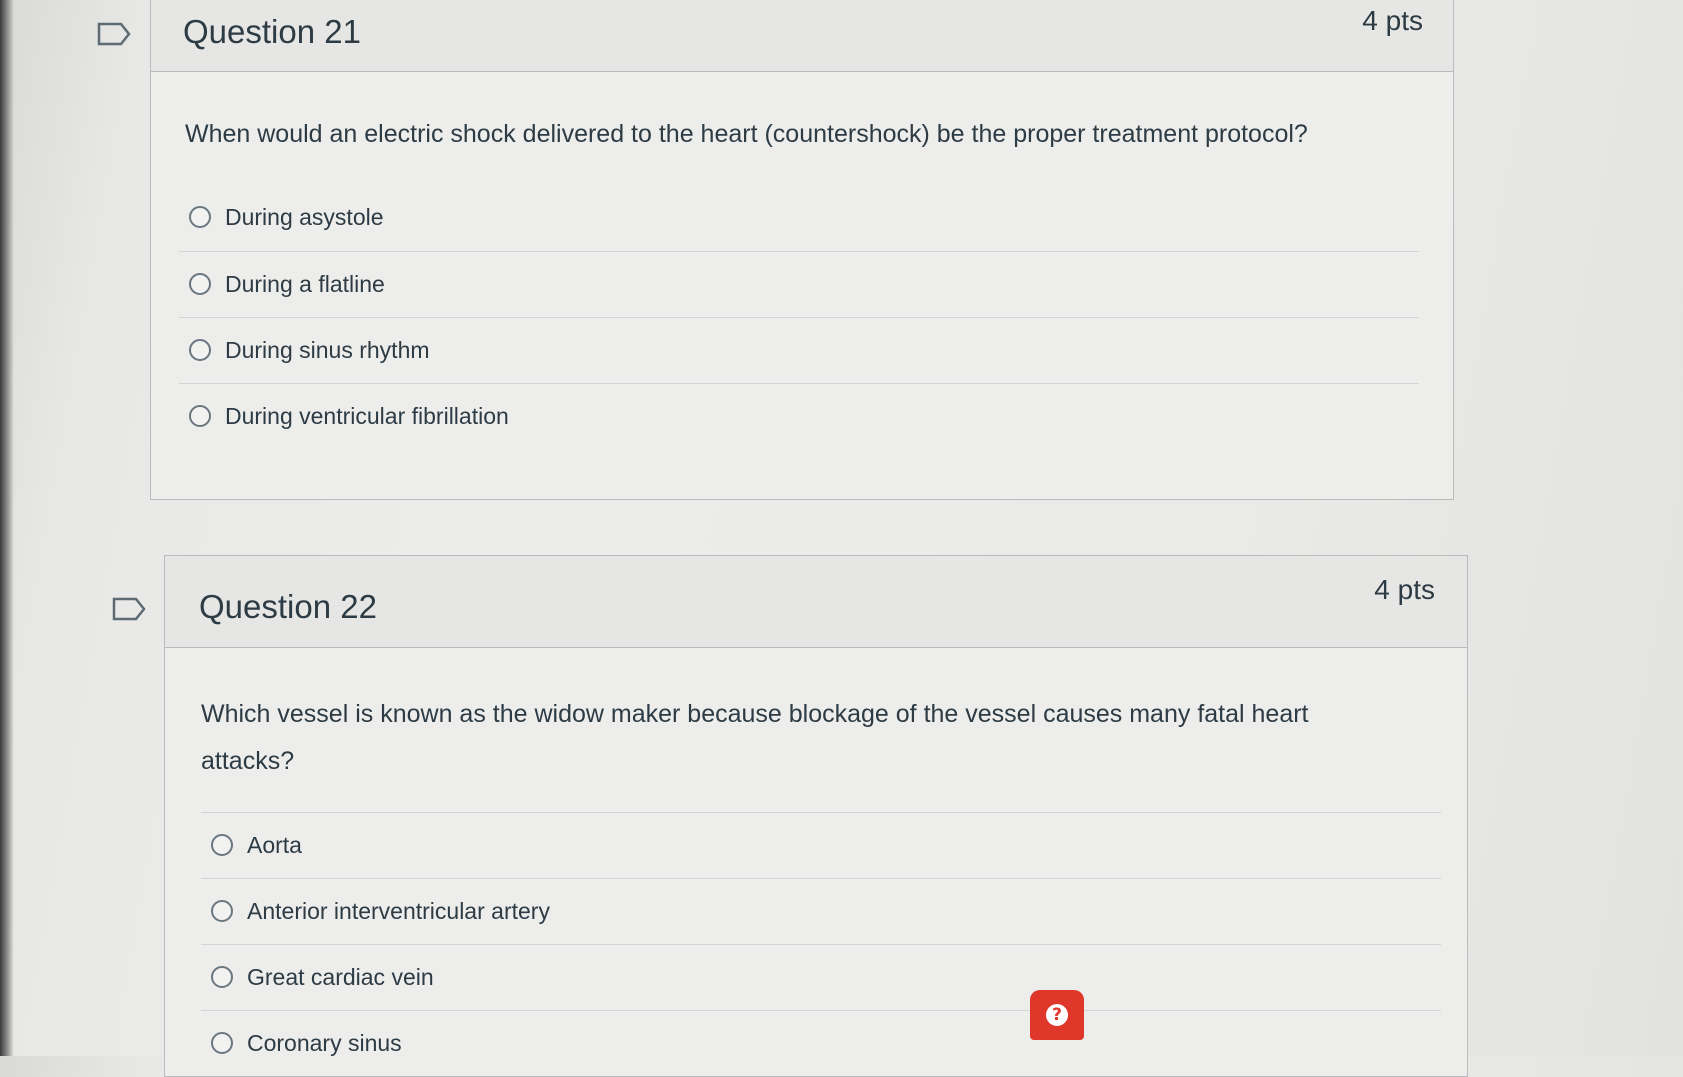  What do you see at coordinates (799, 283) in the screenshot?
I see `answer-option: During a flatline` at bounding box center [799, 283].